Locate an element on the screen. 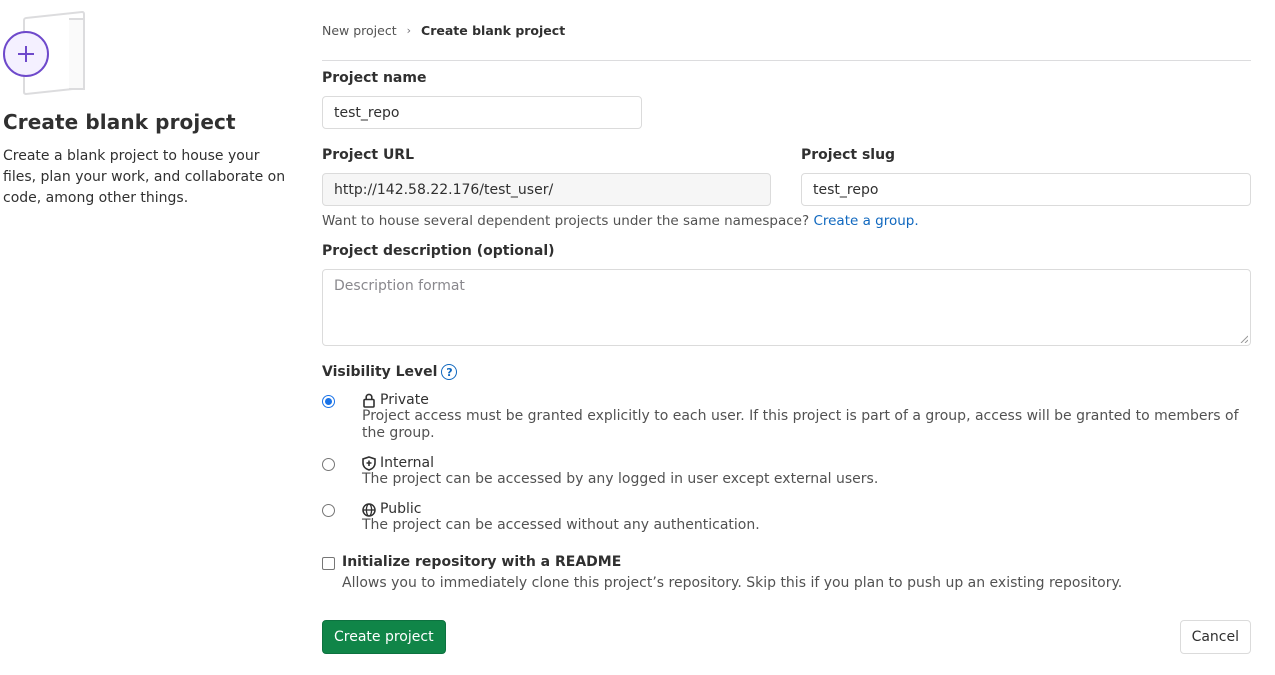 This screenshot has width=1275, height=675. project-url-input: http://142.58.22.176/test_user/ is located at coordinates (546, 189).